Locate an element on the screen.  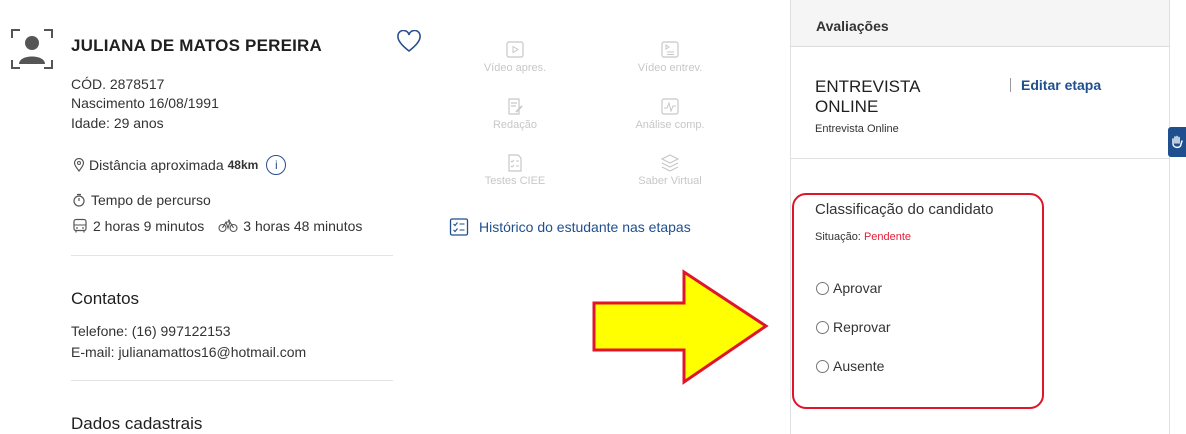
status-row: Situação: Pendente is located at coordinates (863, 237).